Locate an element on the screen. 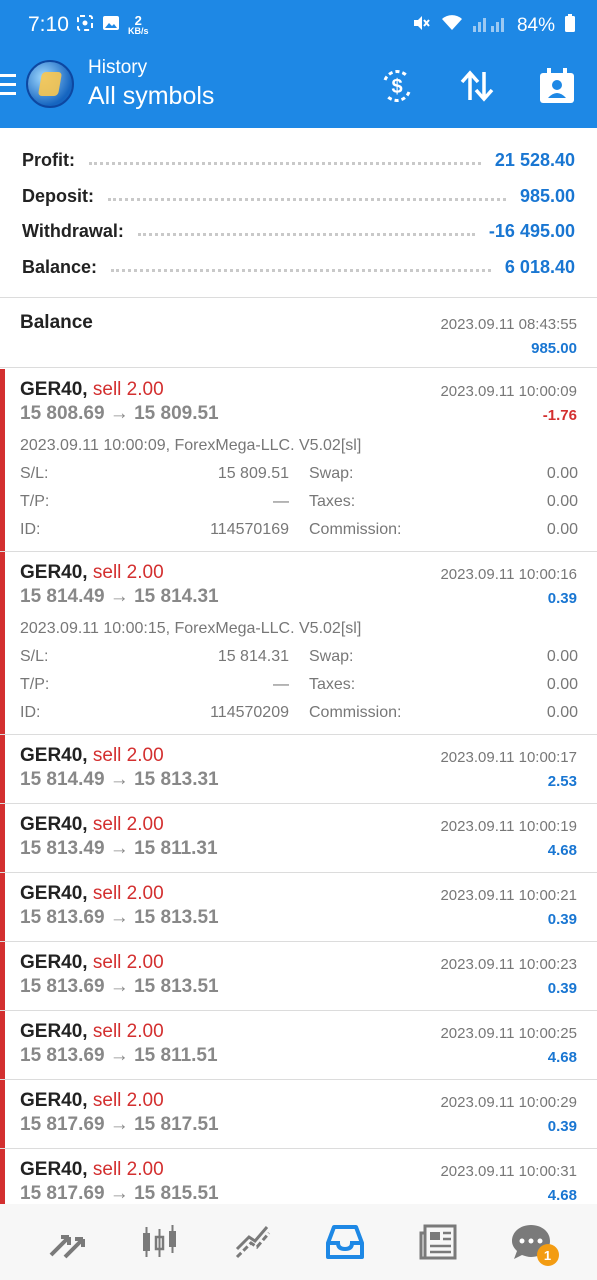  details-row: T/P: — Taxes: 0.00 is located at coordinates (299, 507).